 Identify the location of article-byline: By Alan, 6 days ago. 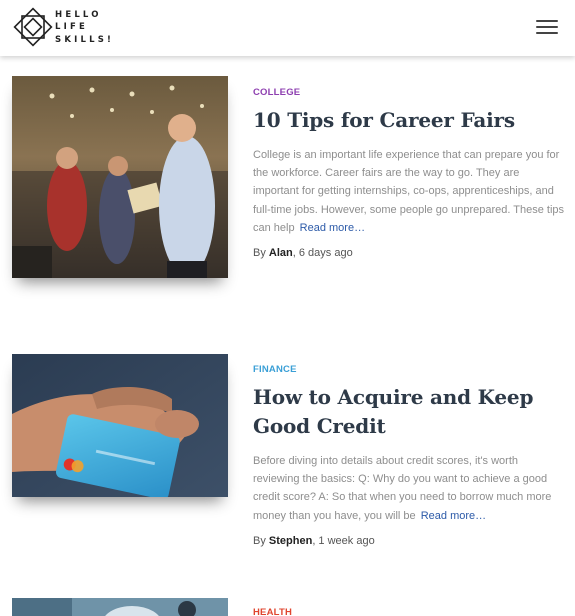
(409, 253).